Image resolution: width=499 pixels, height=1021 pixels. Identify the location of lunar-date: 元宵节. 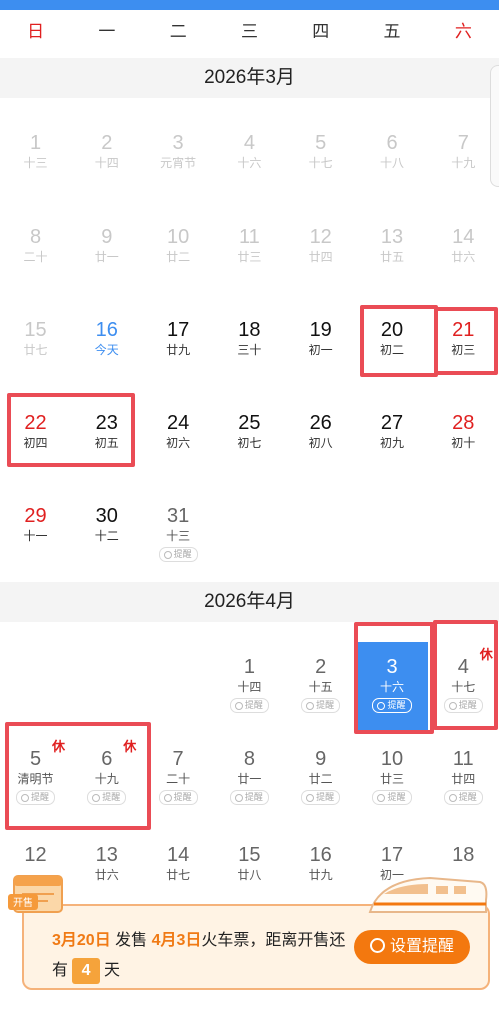
(178, 163).